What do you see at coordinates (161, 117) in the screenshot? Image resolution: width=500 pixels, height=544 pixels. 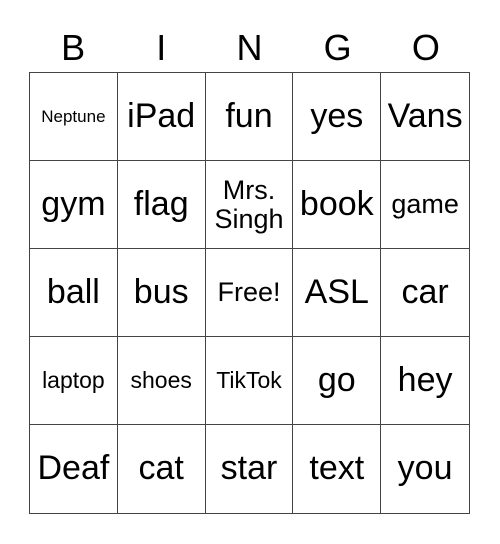 I see `bingo-cell: iPad` at bounding box center [161, 117].